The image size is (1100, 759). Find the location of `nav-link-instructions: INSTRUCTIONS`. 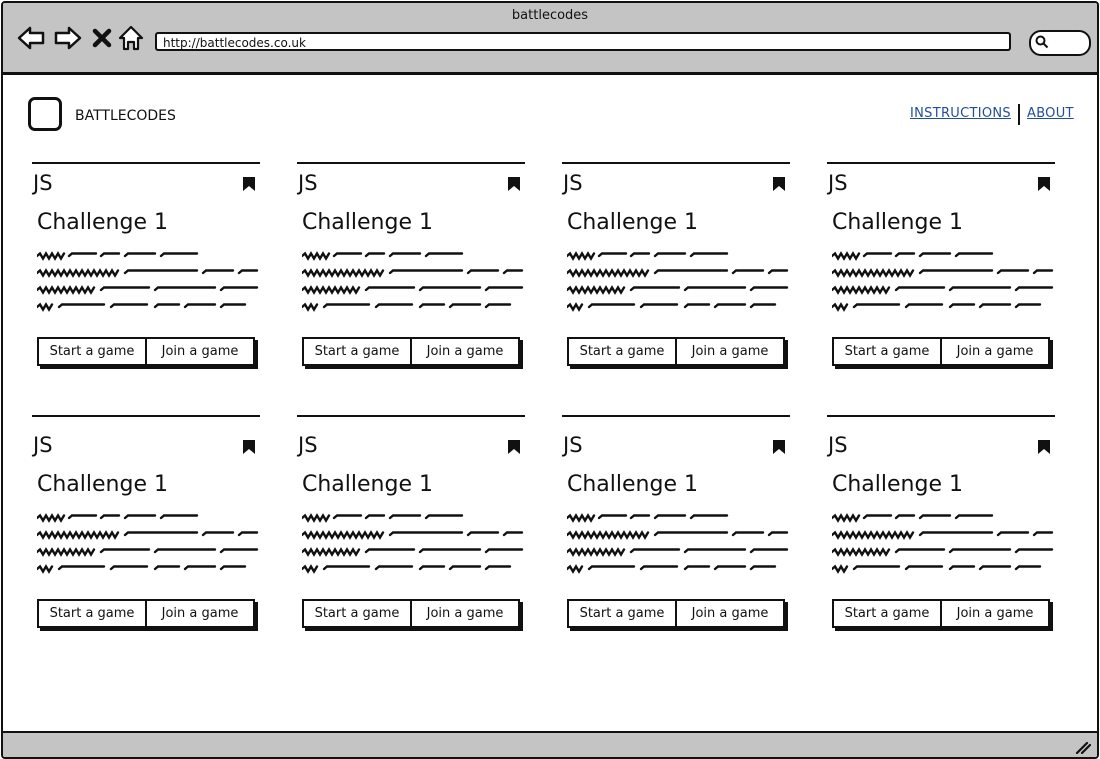

nav-link-instructions: INSTRUCTIONS is located at coordinates (960, 113).